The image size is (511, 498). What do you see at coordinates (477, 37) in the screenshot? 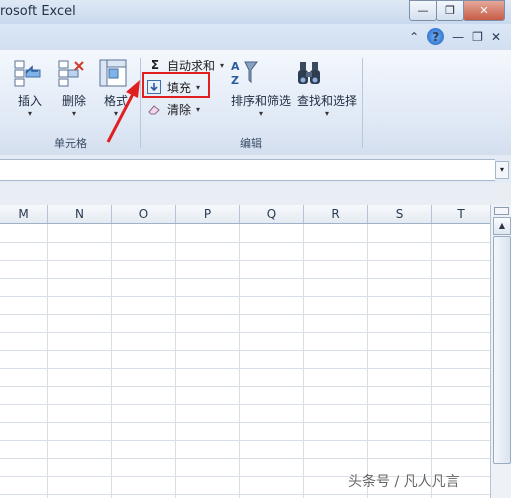
I see `workbook-restore-icon: ❐` at bounding box center [477, 37].